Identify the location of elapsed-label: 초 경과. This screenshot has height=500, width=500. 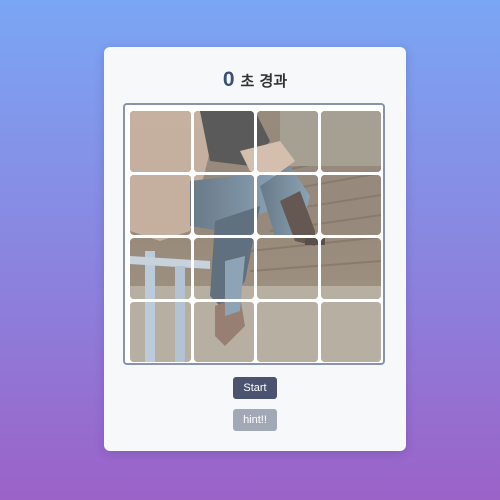
(264, 81).